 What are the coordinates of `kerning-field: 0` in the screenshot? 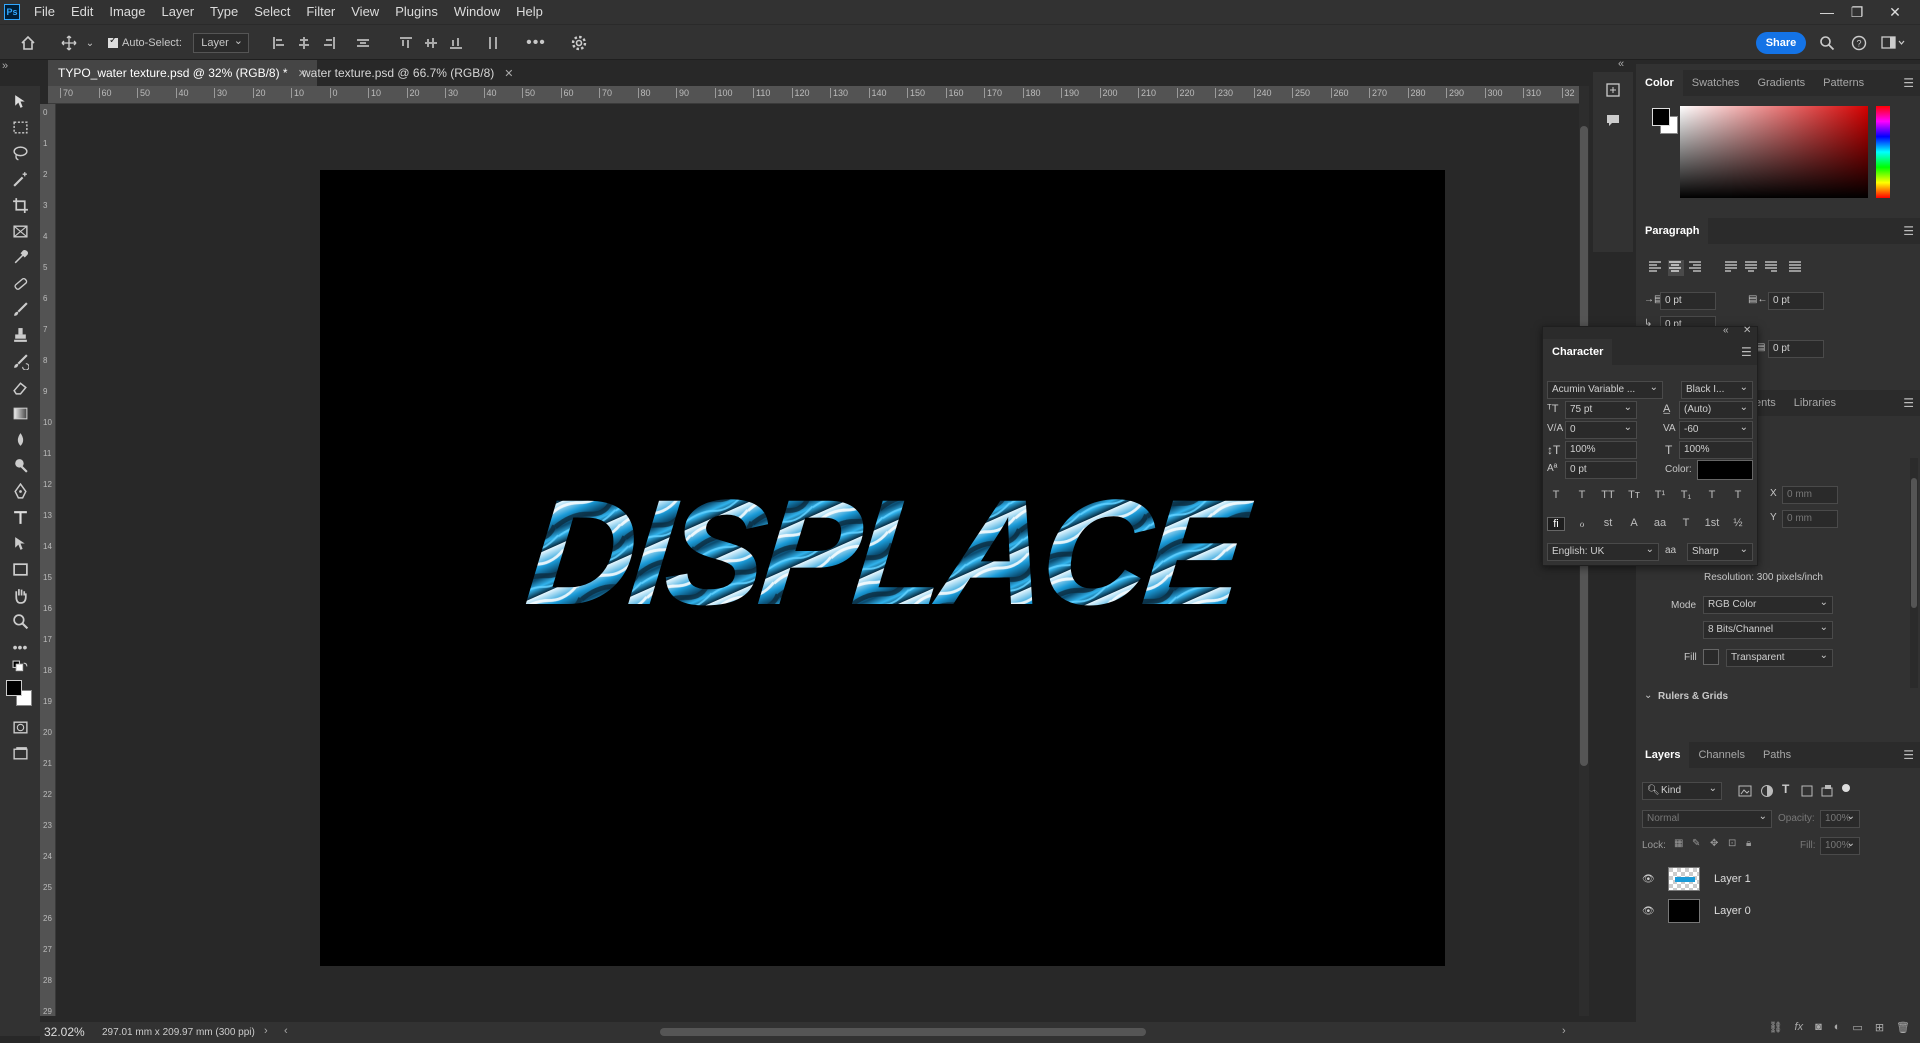 It's located at (1601, 429).